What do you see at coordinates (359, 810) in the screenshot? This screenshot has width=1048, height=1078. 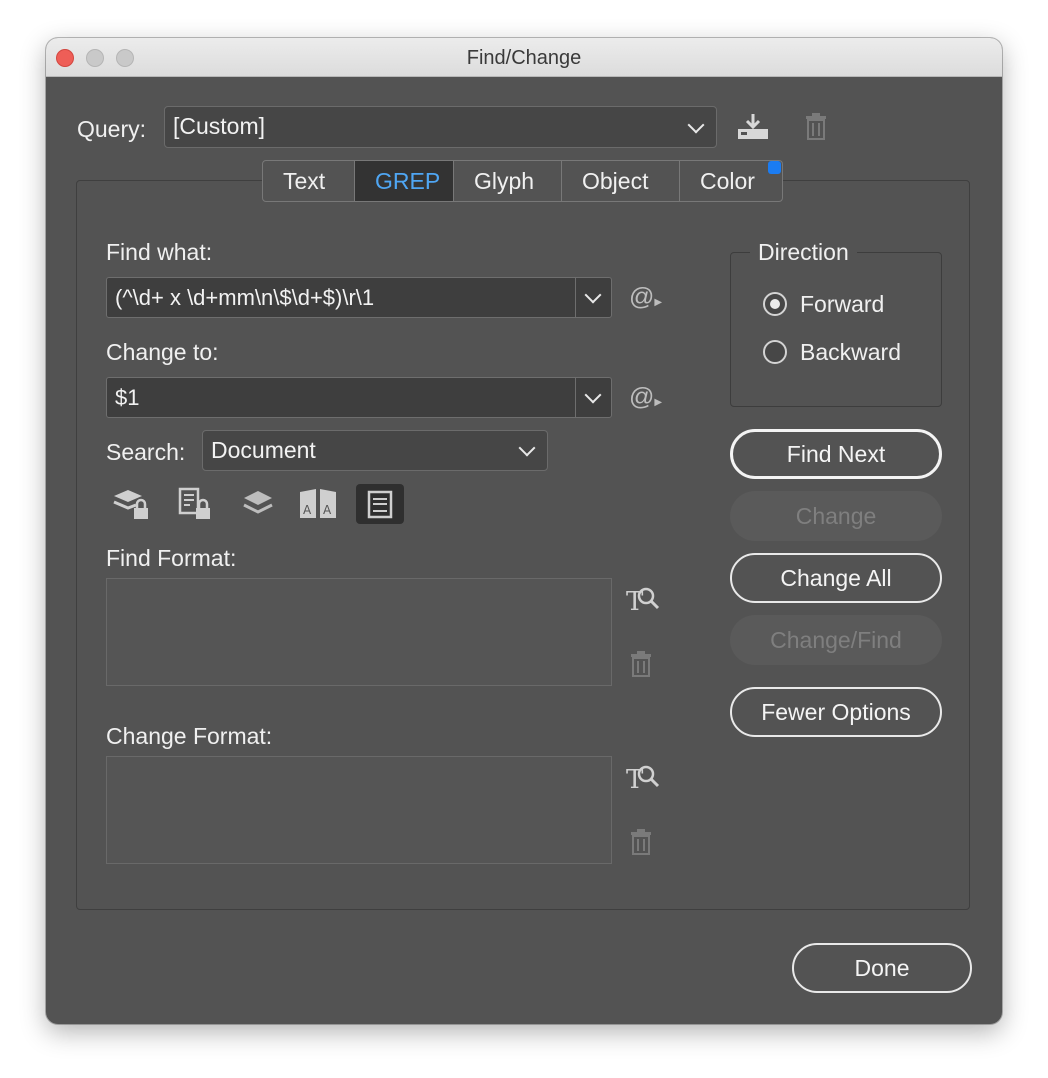 I see `change-format-box` at bounding box center [359, 810].